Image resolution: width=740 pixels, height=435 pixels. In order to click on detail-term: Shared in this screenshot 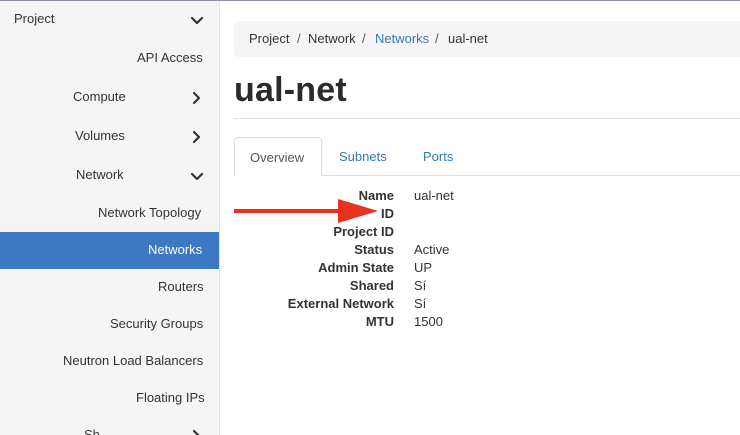, I will do `click(371, 285)`.